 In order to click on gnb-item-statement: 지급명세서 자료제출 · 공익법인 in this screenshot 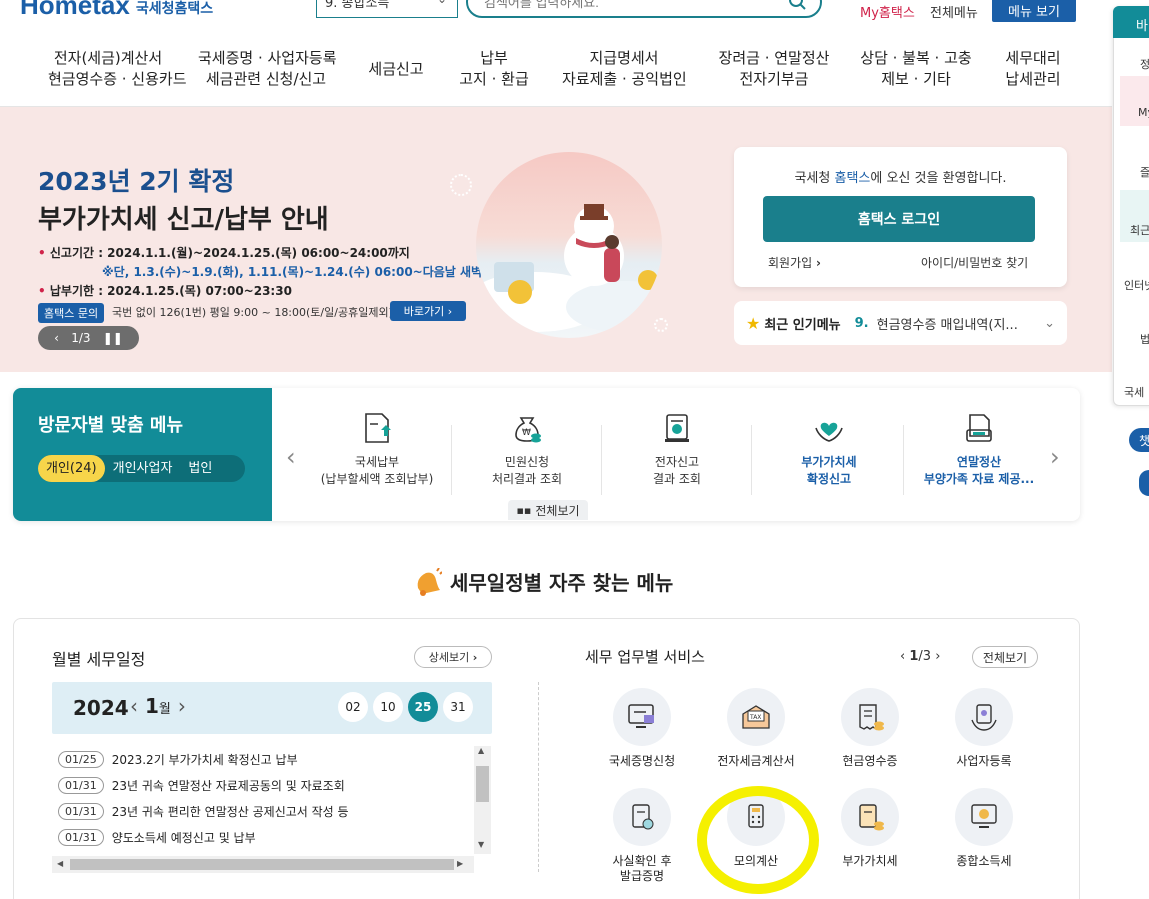, I will do `click(624, 70)`.